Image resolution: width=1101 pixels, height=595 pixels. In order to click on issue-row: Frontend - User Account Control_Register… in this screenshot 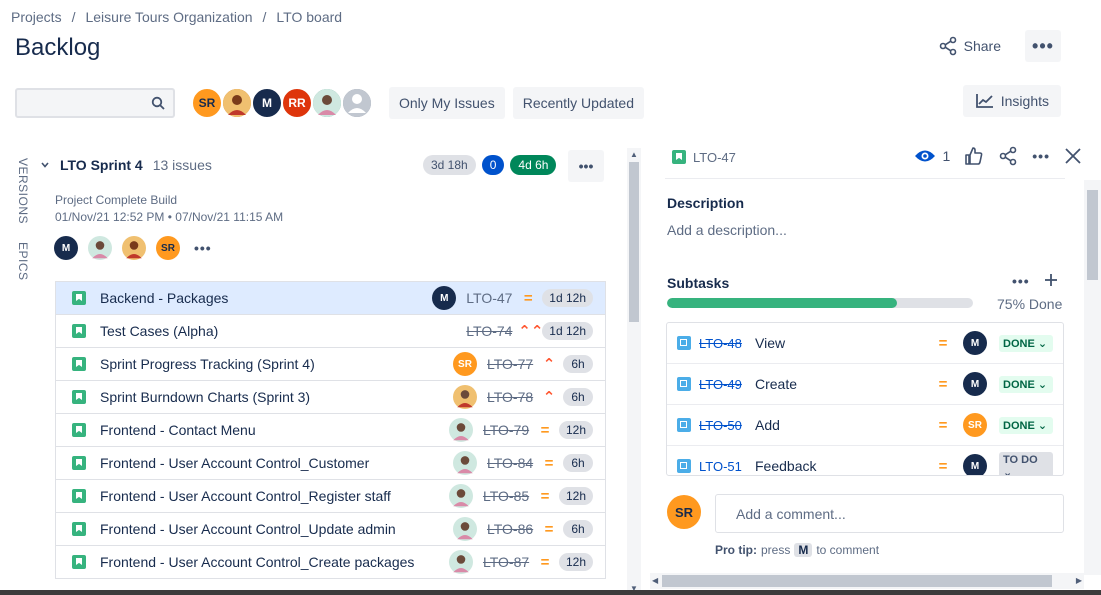, I will do `click(330, 496)`.